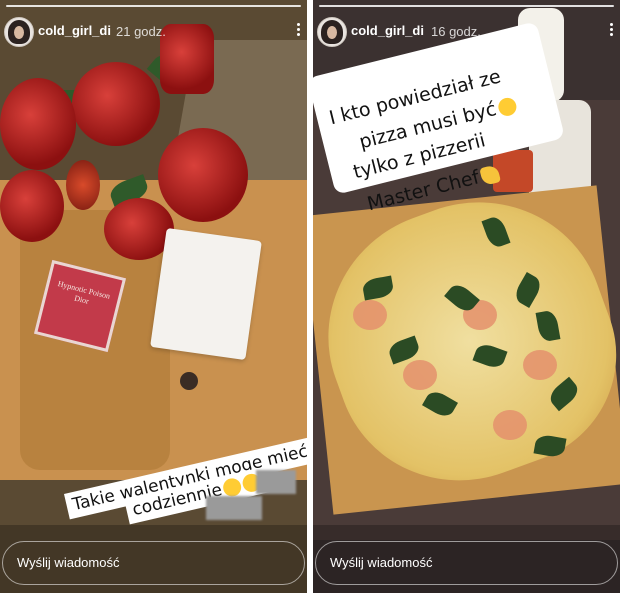 This screenshot has width=620, height=593. I want to click on coat-button, so click(189, 381).